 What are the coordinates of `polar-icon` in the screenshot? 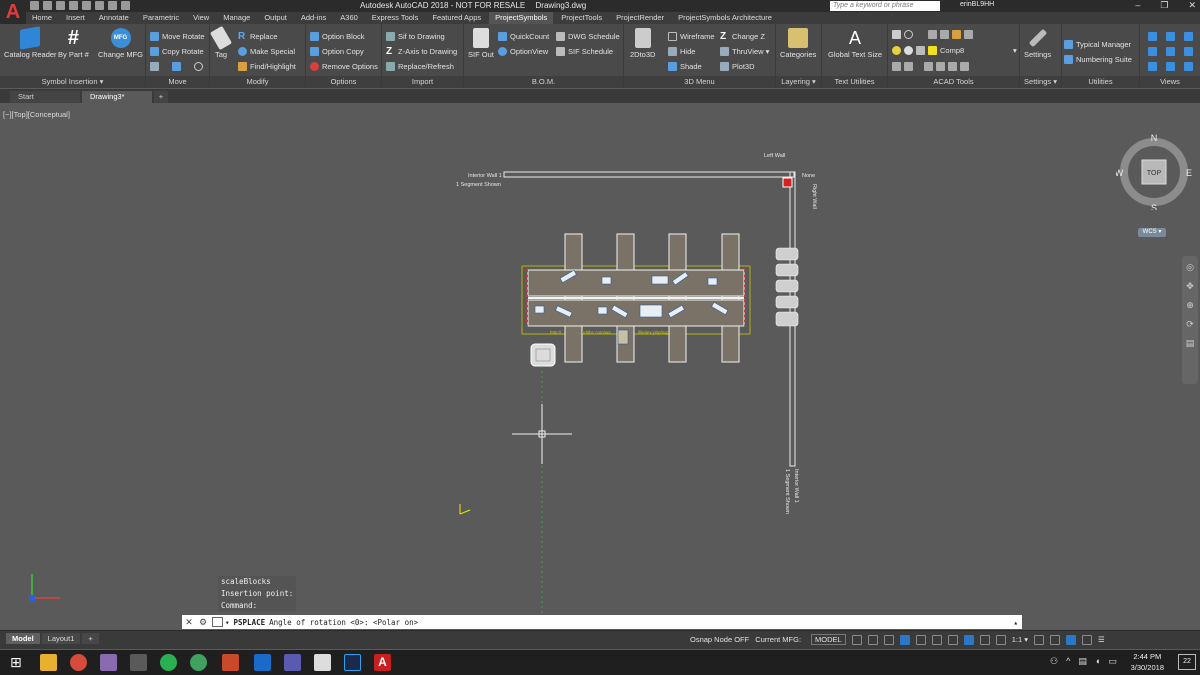 It's located at (904, 639).